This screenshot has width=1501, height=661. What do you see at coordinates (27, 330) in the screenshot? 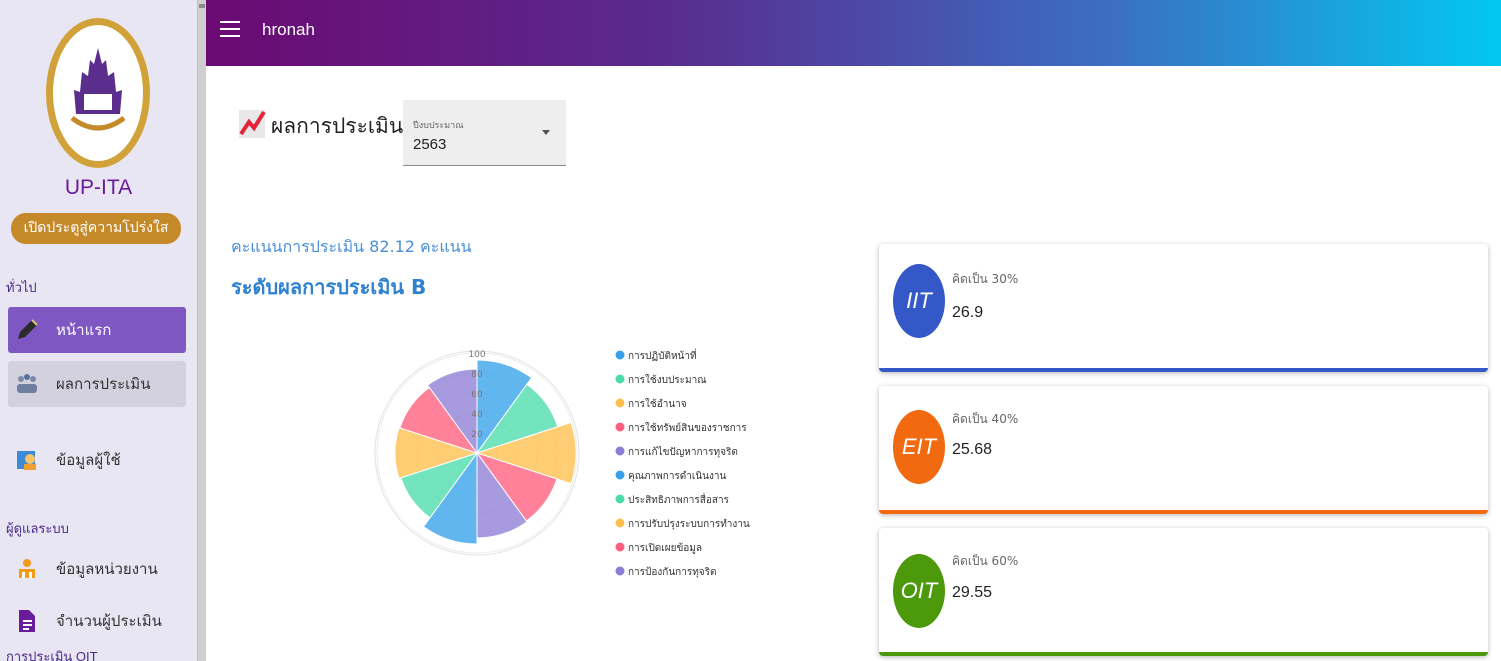
I see `pen-icon` at bounding box center [27, 330].